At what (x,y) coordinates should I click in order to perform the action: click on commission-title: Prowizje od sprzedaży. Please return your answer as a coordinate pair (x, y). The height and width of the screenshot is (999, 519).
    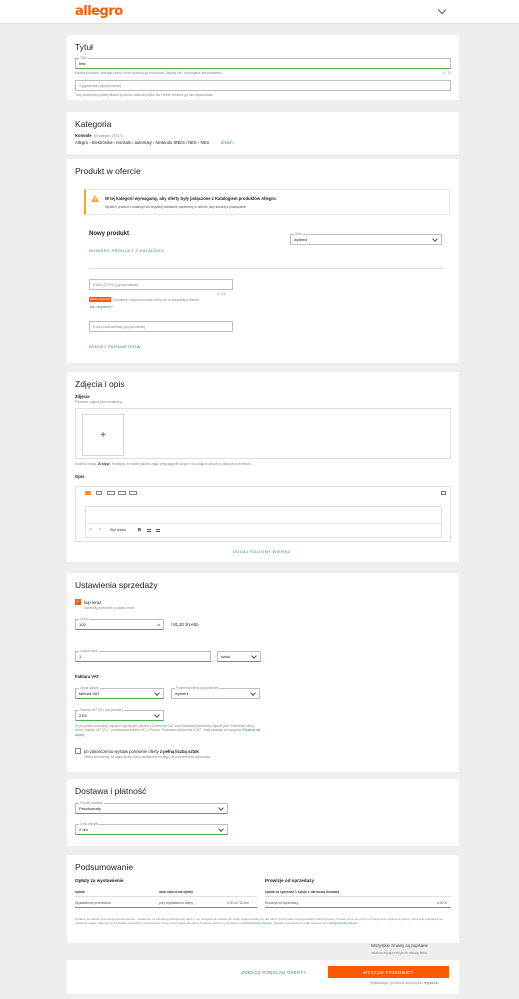
    Looking at the image, I should click on (290, 880).